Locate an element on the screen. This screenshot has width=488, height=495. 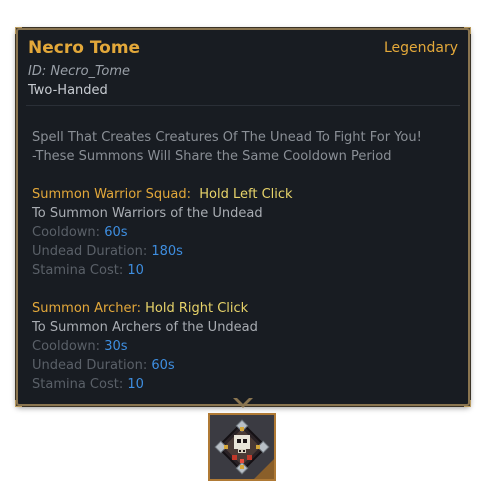
necro-tome-book-icon is located at coordinates (242, 447).